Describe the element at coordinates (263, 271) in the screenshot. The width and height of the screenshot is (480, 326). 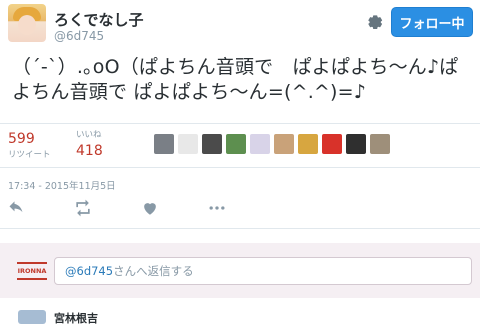
I see `reply-input: @6d745 さんへ返信する` at that location.